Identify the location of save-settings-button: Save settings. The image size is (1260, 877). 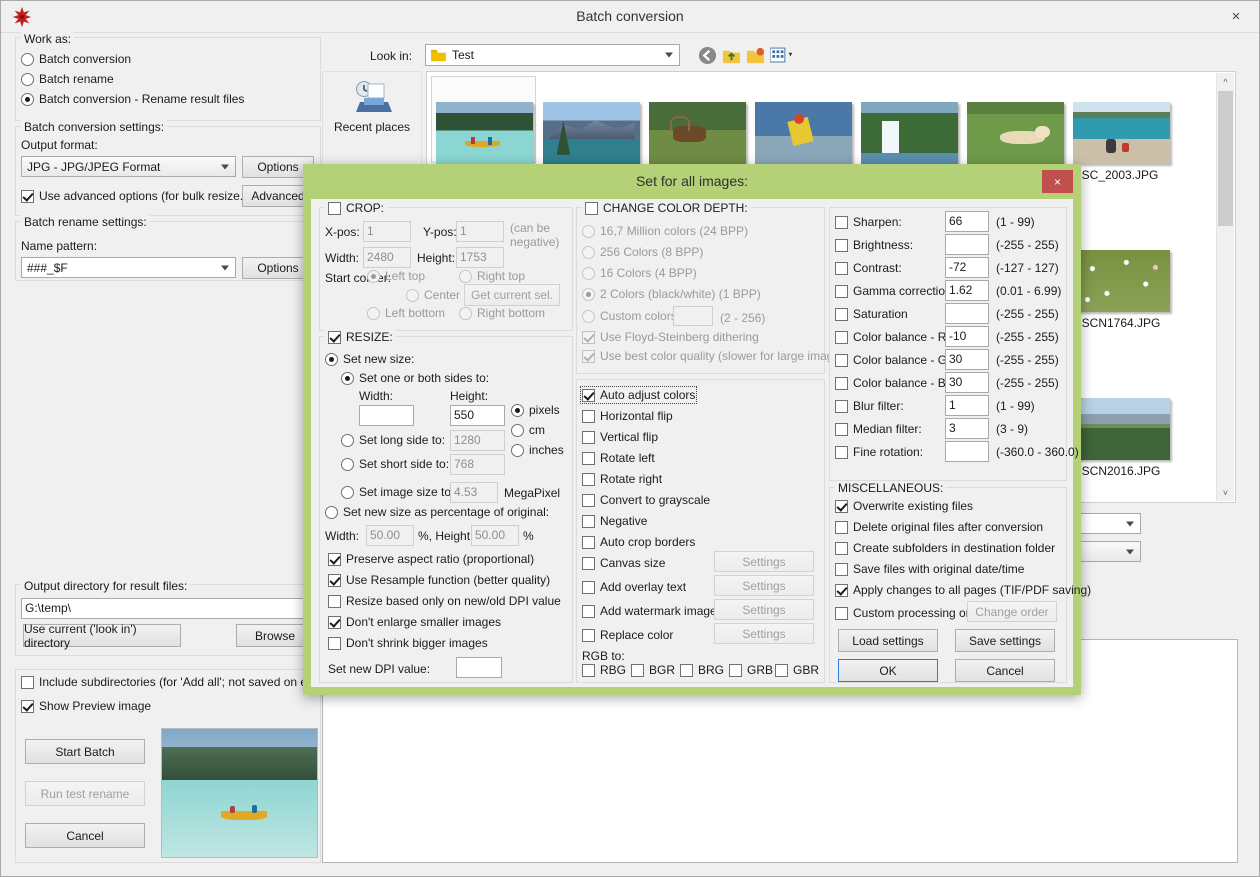
(1005, 640).